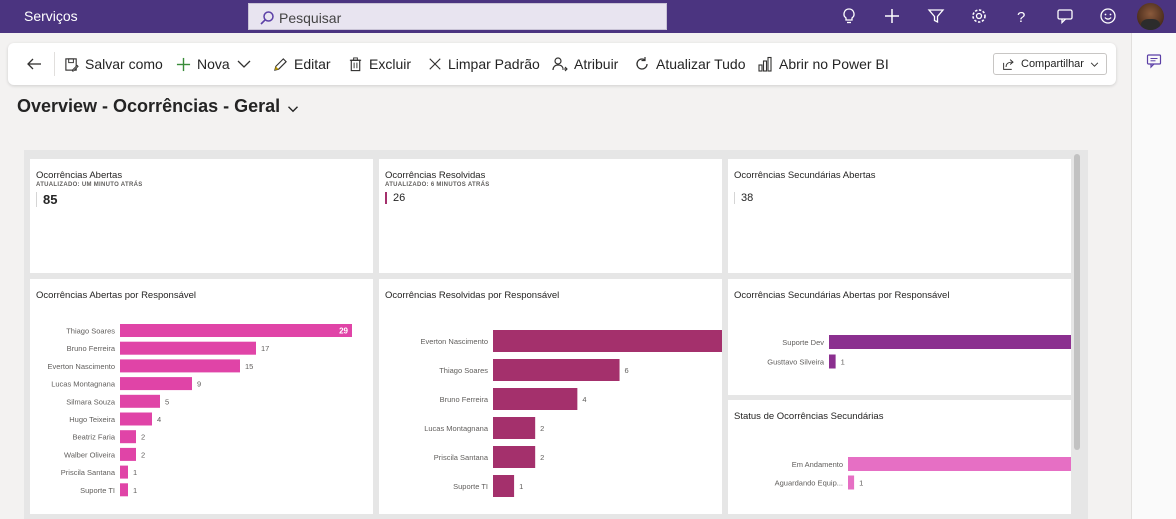  I want to click on data-label: 29, so click(343, 331).